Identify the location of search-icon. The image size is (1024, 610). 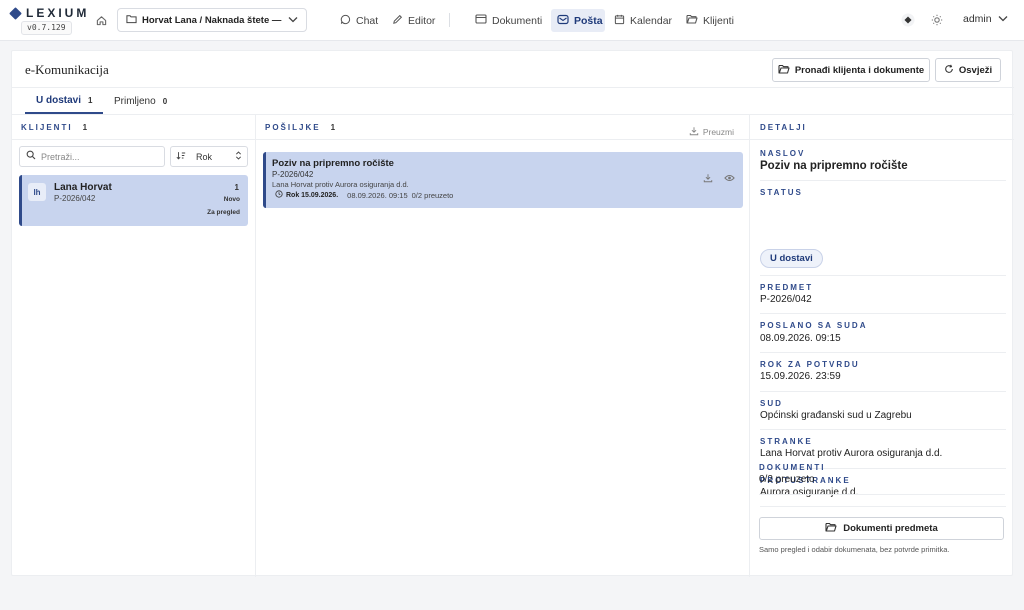
(31, 156).